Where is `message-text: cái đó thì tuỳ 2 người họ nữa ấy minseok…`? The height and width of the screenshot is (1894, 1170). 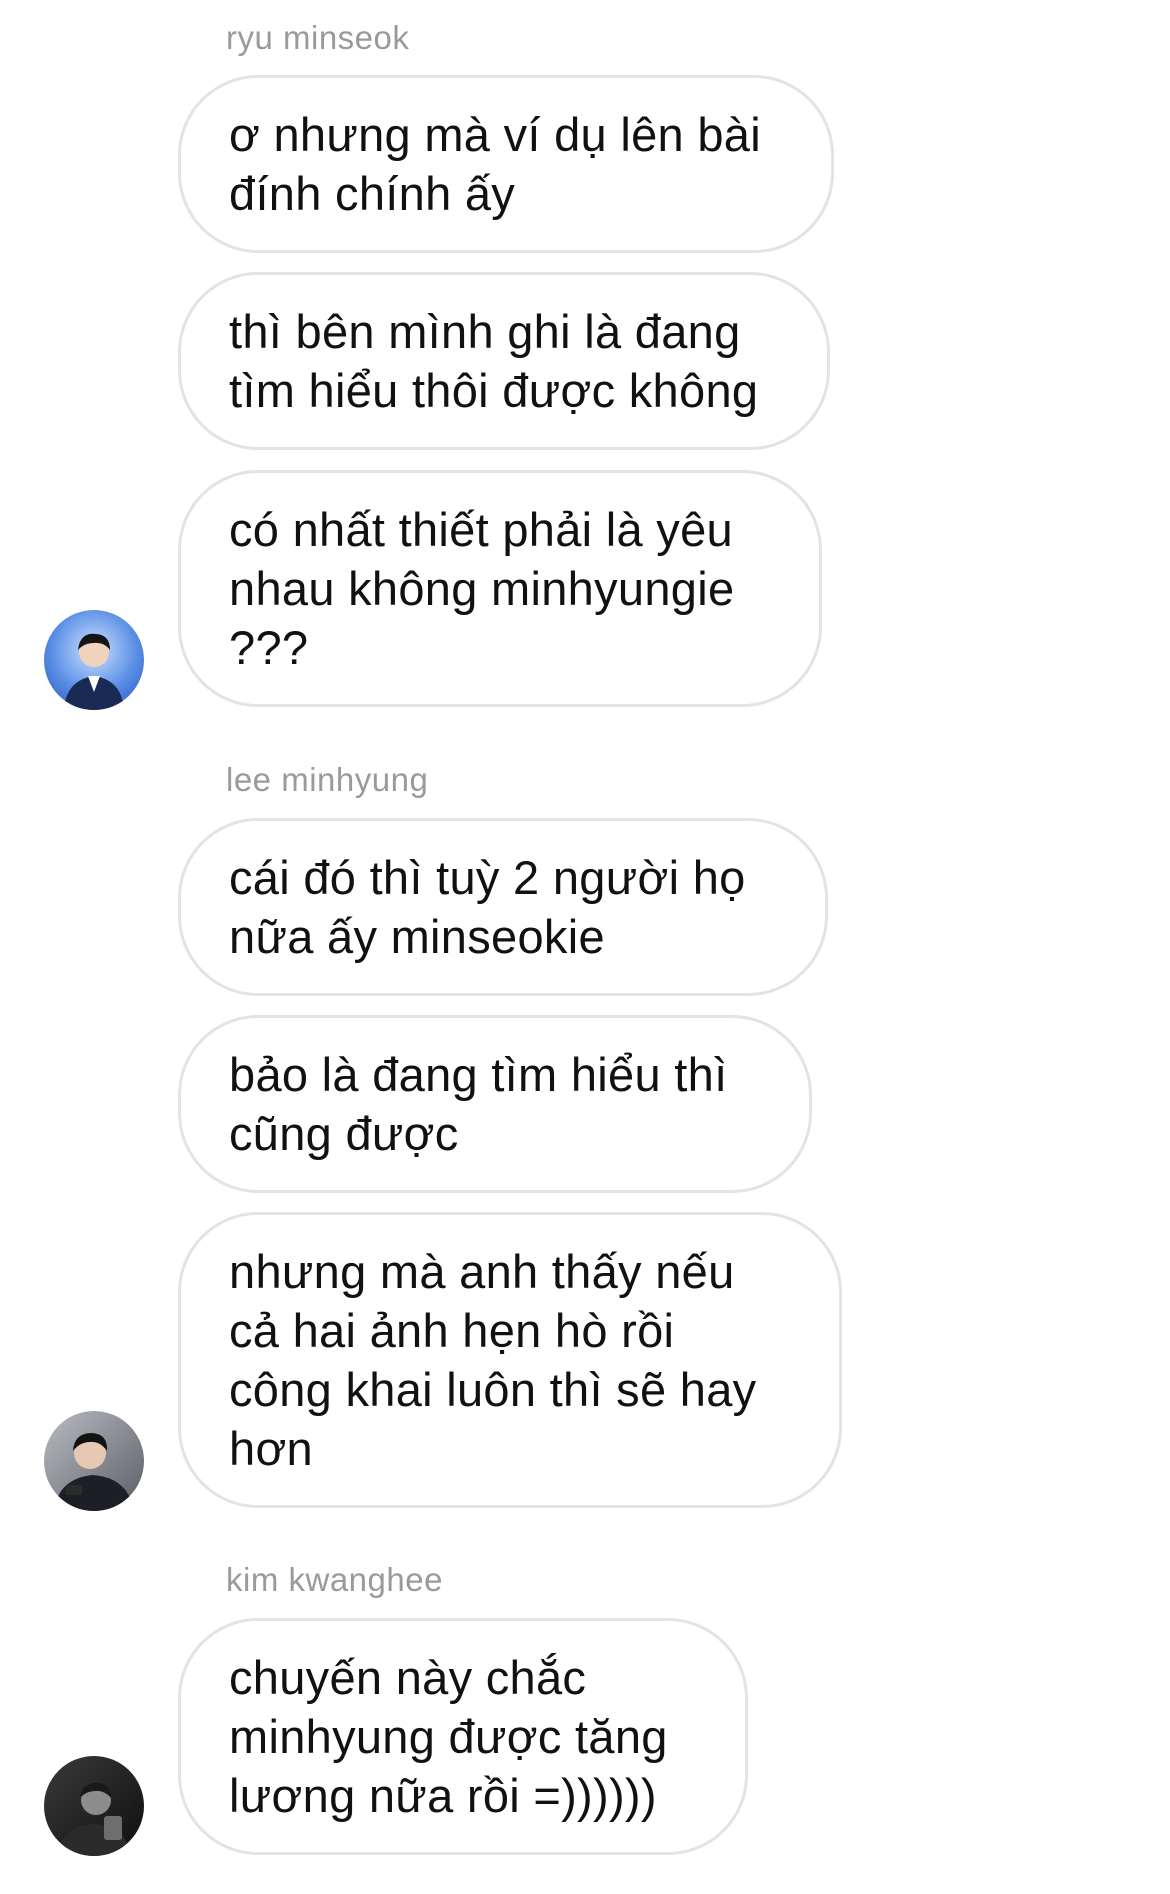 message-text: cái đó thì tuỳ 2 người họ nữa ấy minseok… is located at coordinates (487, 907).